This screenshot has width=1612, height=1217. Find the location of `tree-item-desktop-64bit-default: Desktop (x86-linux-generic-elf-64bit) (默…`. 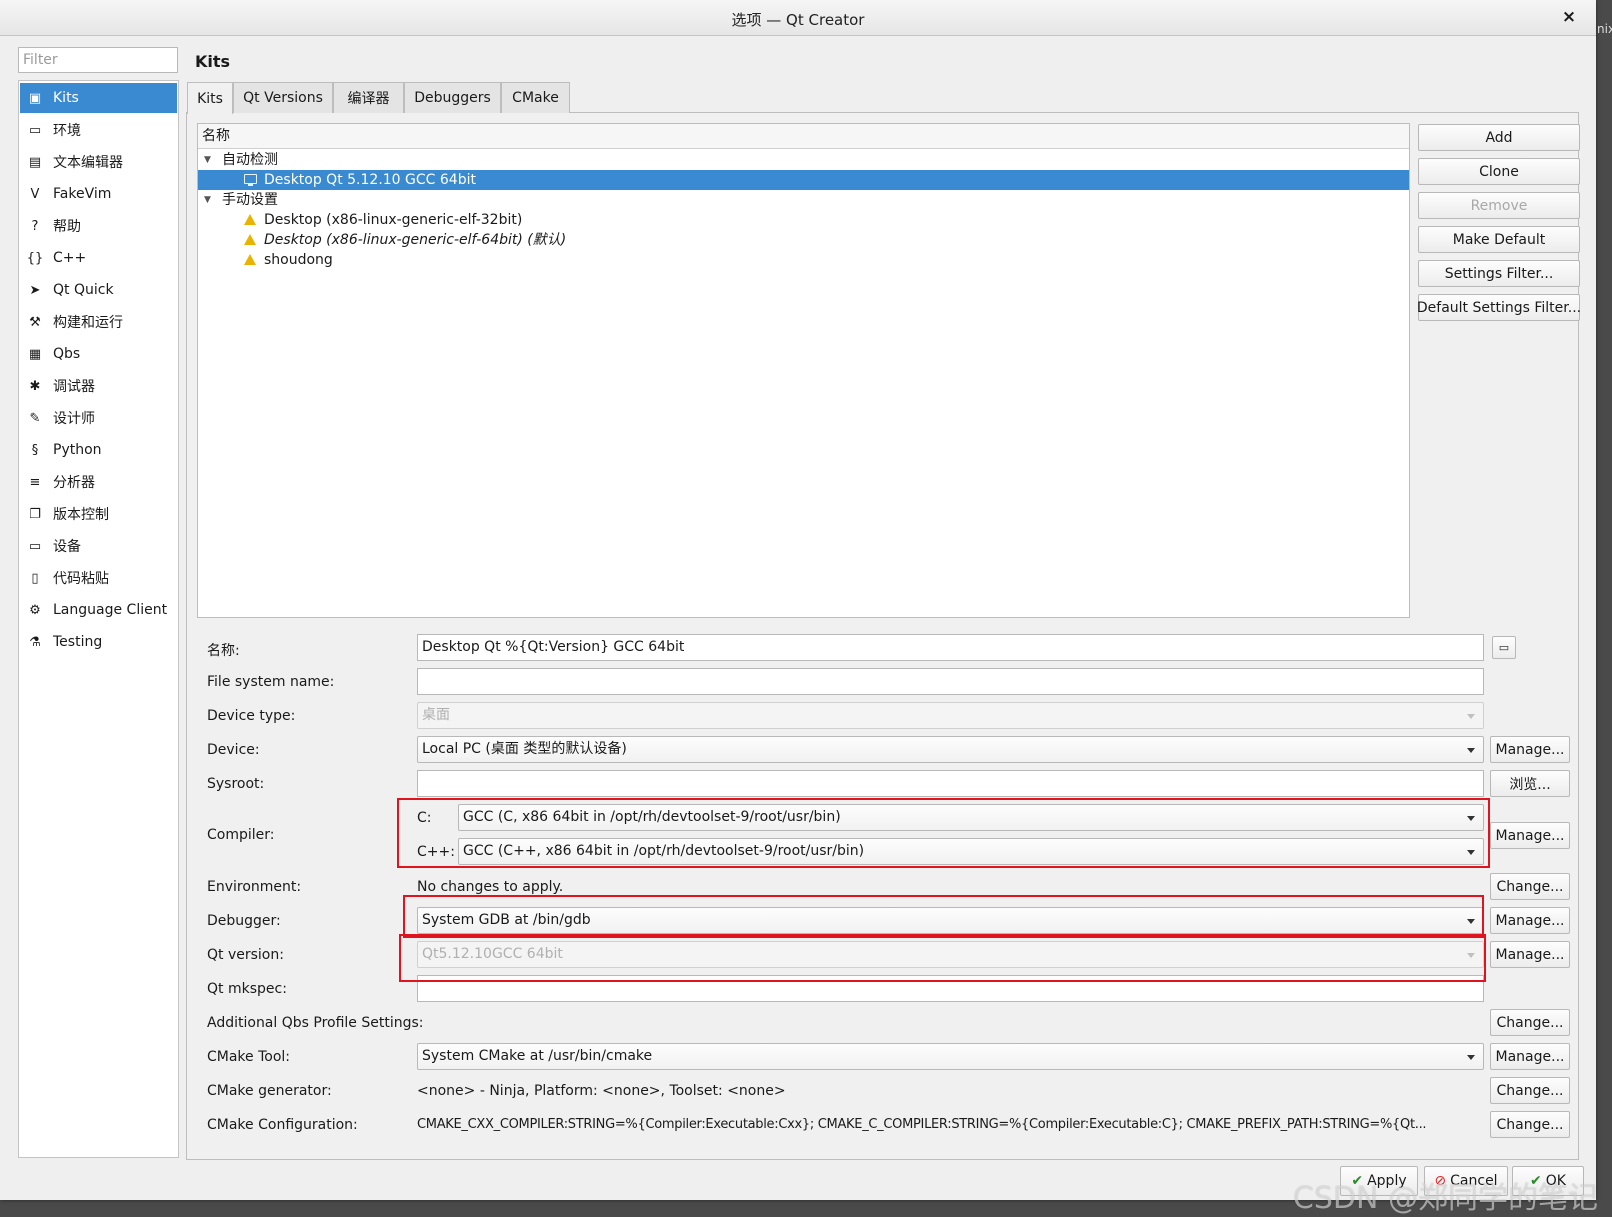

tree-item-desktop-64bit-default: Desktop (x86-linux-generic-elf-64bit) (默… is located at coordinates (803, 240).